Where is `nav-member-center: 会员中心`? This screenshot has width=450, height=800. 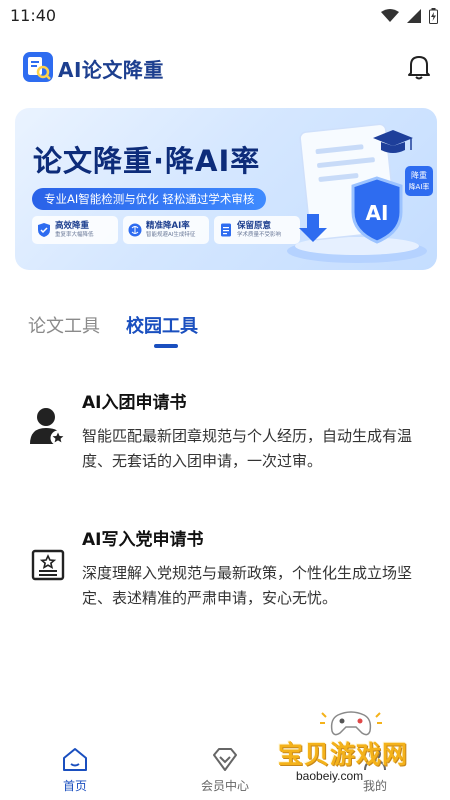
nav-member-center: 会员中心 is located at coordinates (225, 769).